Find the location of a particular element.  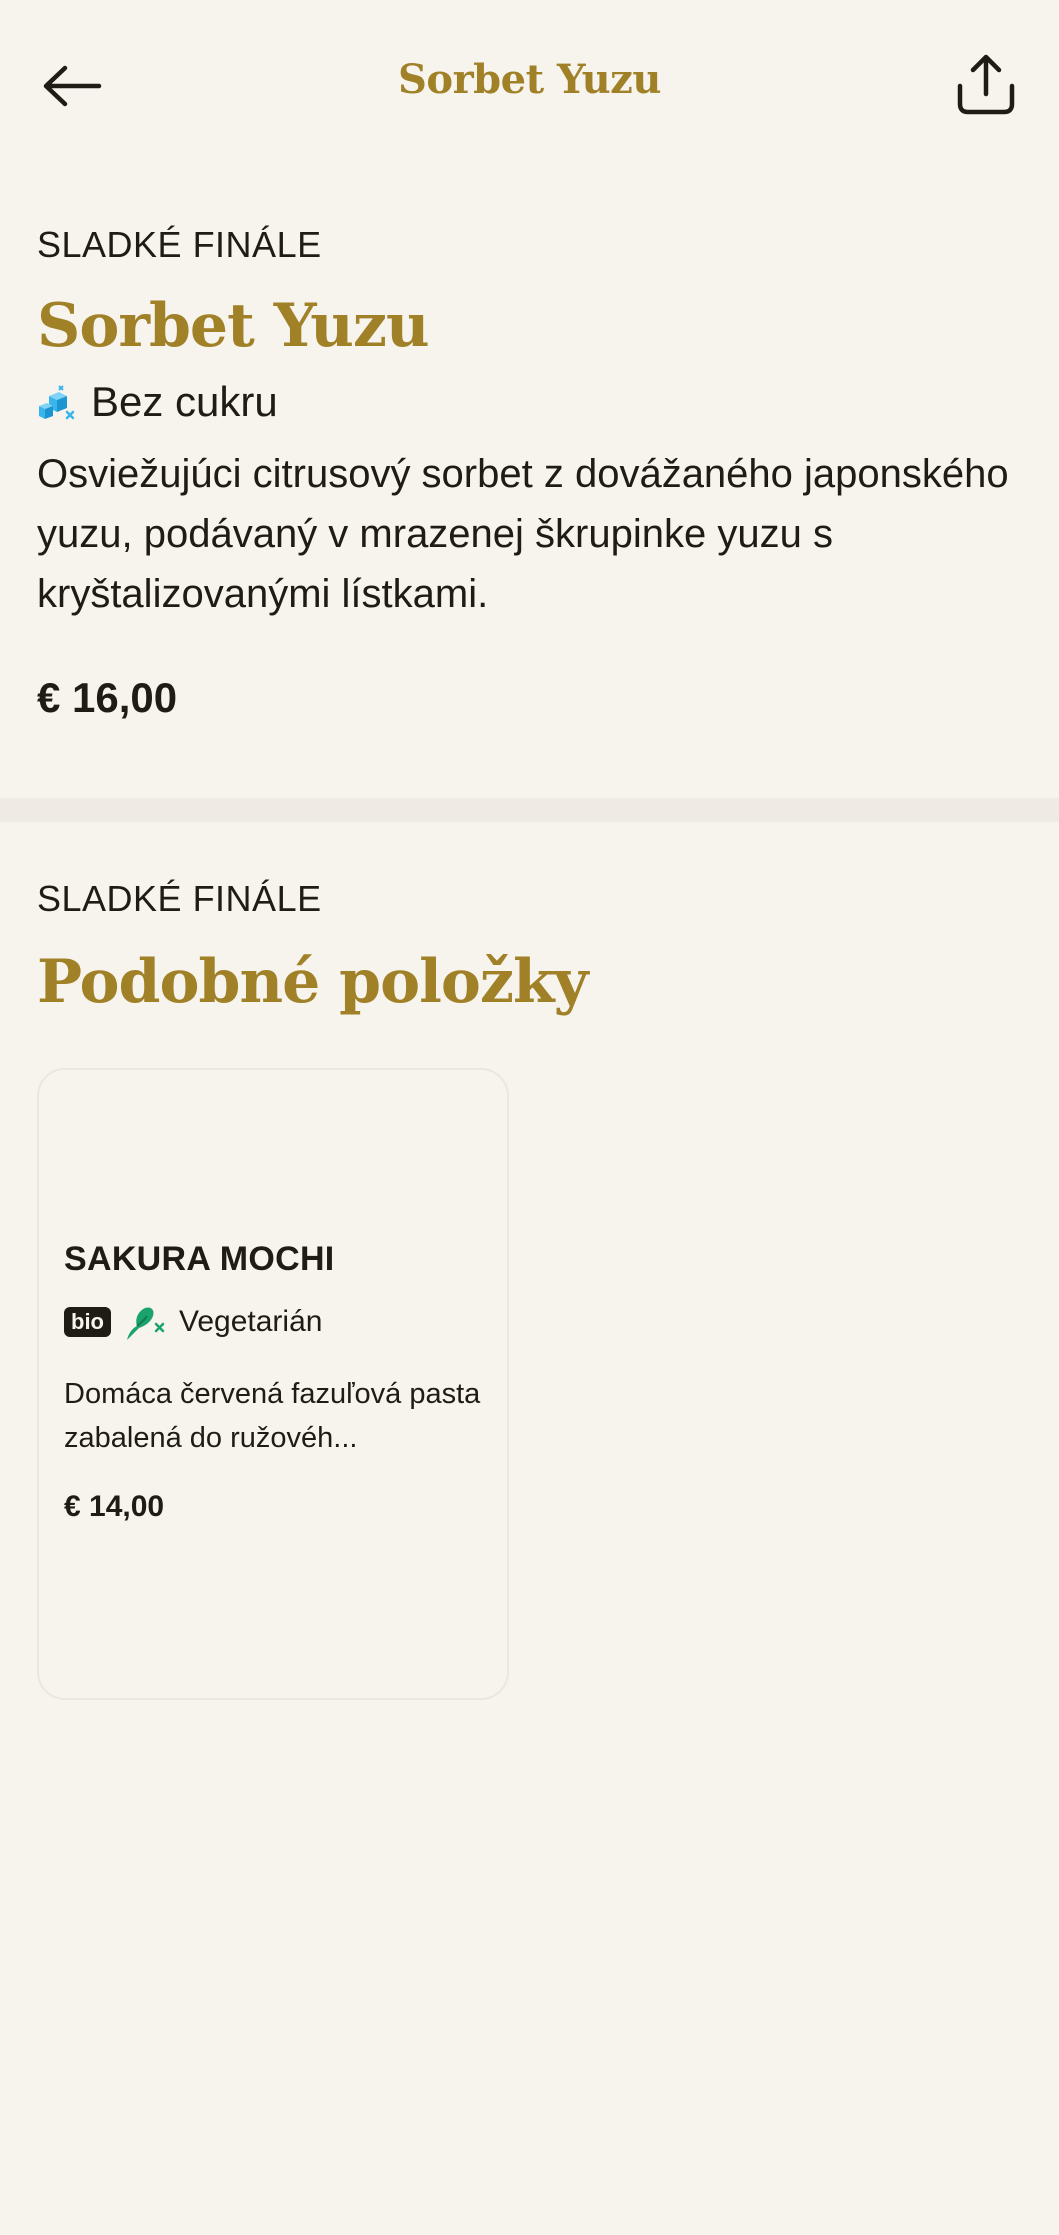

share-icon is located at coordinates (986, 84).